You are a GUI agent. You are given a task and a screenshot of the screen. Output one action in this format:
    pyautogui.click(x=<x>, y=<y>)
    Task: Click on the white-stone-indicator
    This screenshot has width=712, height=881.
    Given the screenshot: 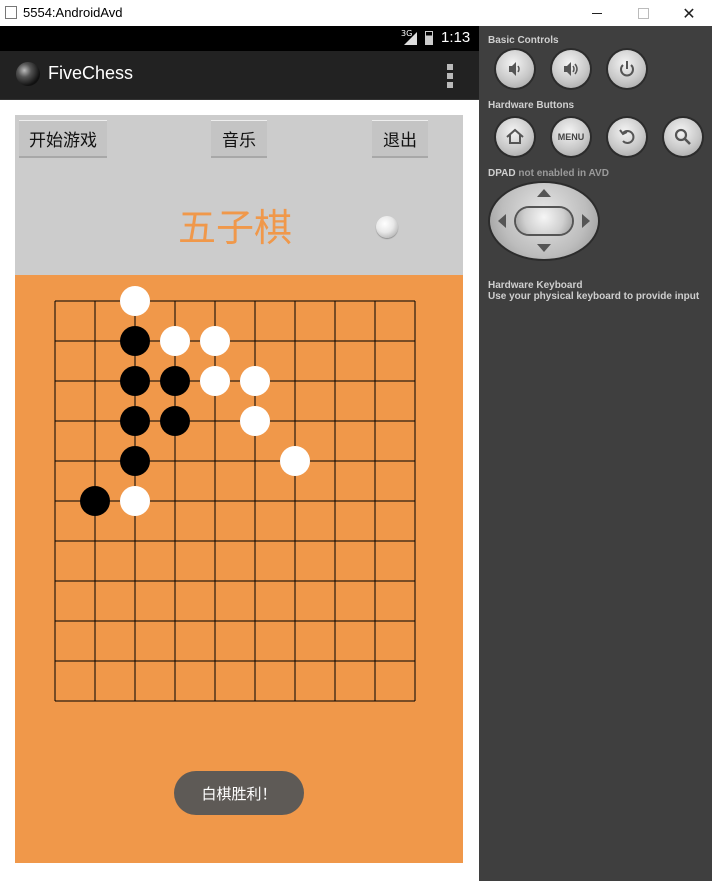 What is the action you would take?
    pyautogui.click(x=387, y=227)
    